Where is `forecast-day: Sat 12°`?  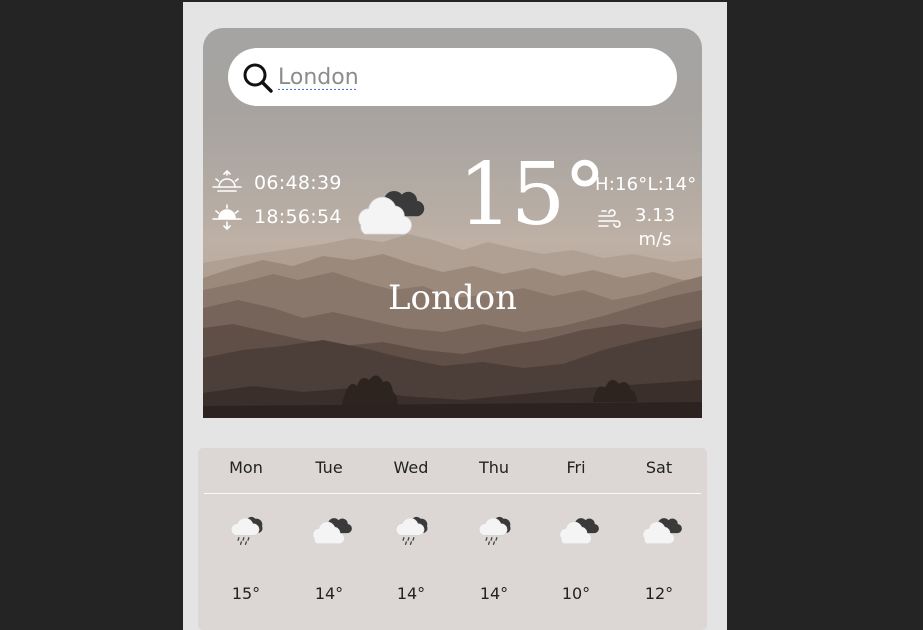 forecast-day: Sat 12° is located at coordinates (659, 539).